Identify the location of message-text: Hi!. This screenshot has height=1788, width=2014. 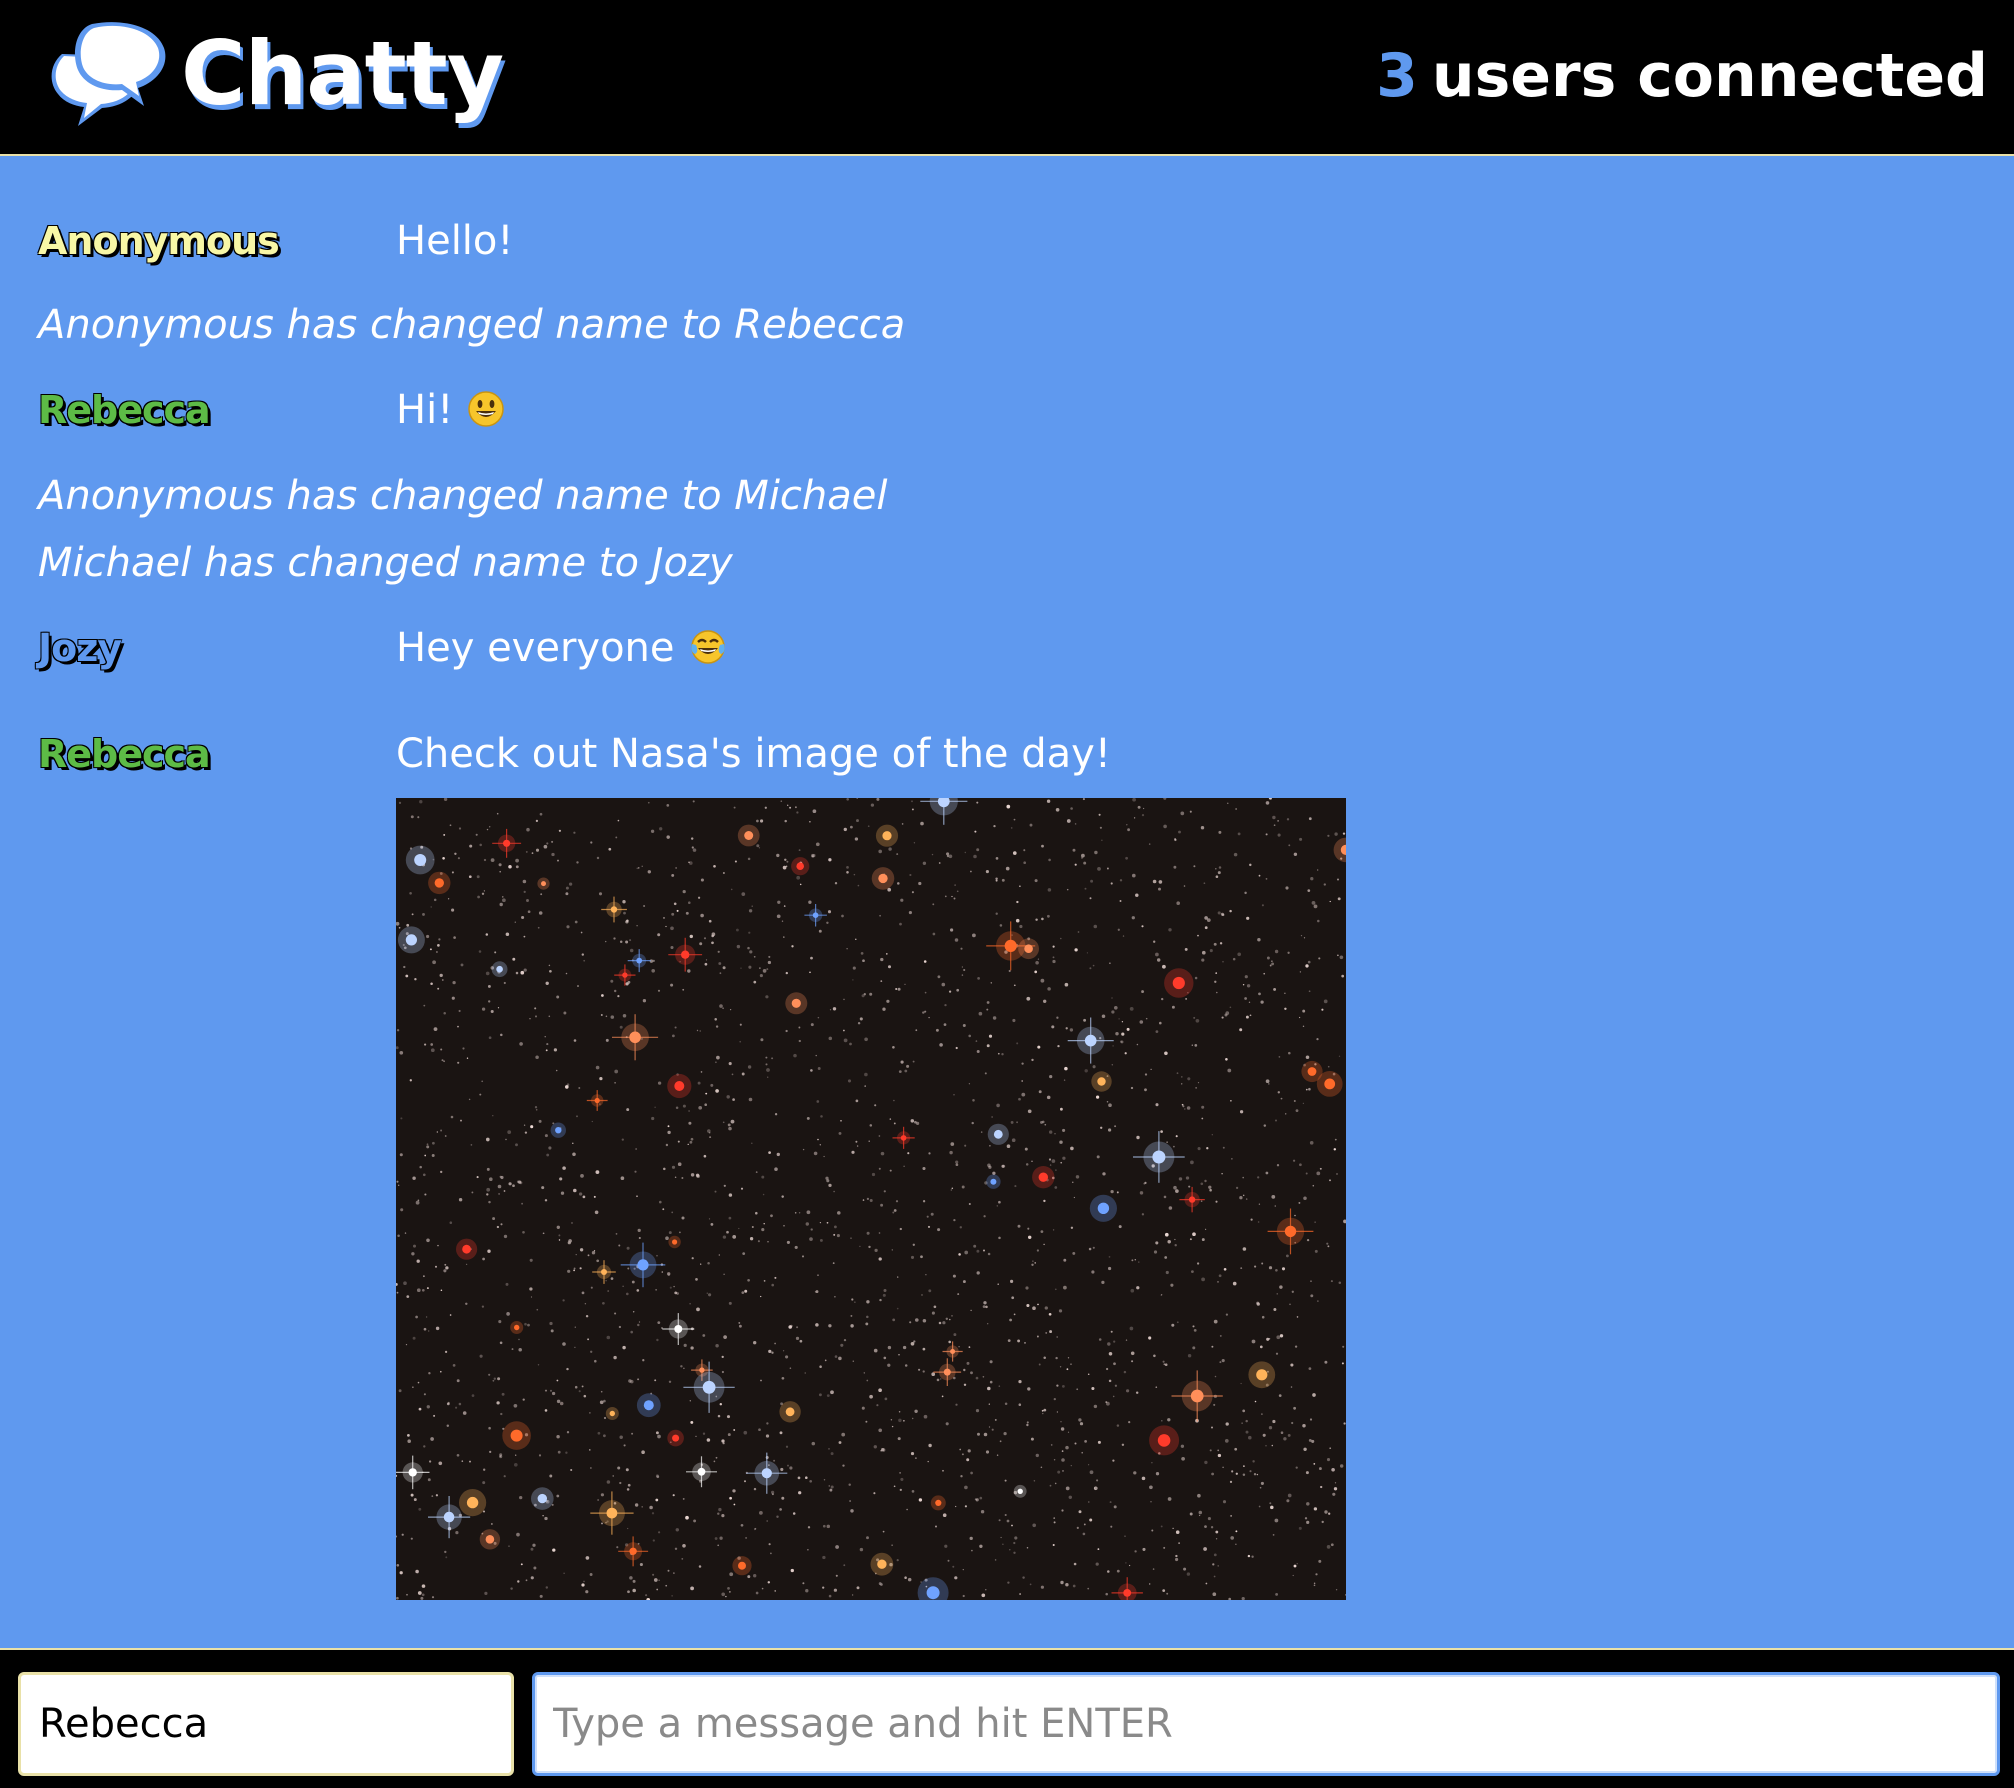
(425, 410).